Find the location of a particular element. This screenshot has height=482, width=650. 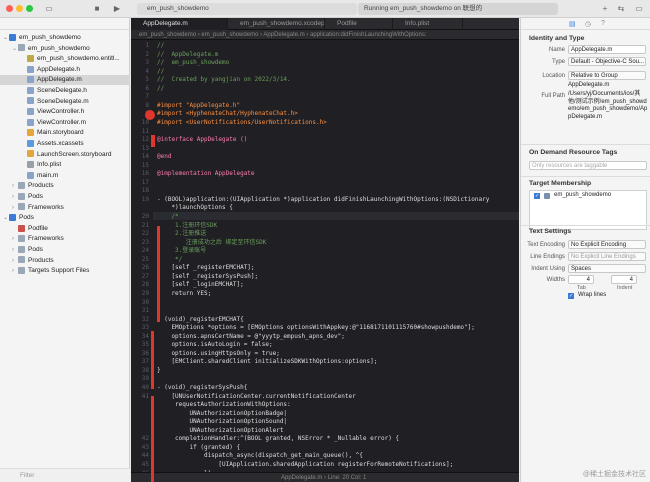

line-endings-select: No Explicit Line Endings is located at coordinates (607, 256).